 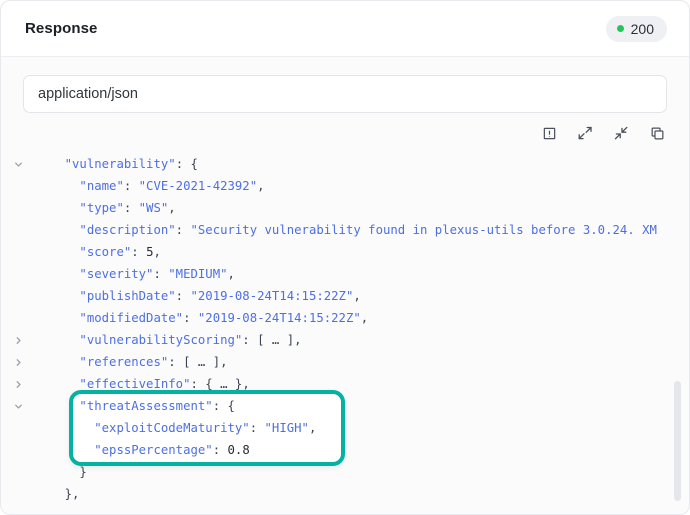 What do you see at coordinates (345, 384) in the screenshot?
I see `json-line: "effectiveInfo": { … },` at bounding box center [345, 384].